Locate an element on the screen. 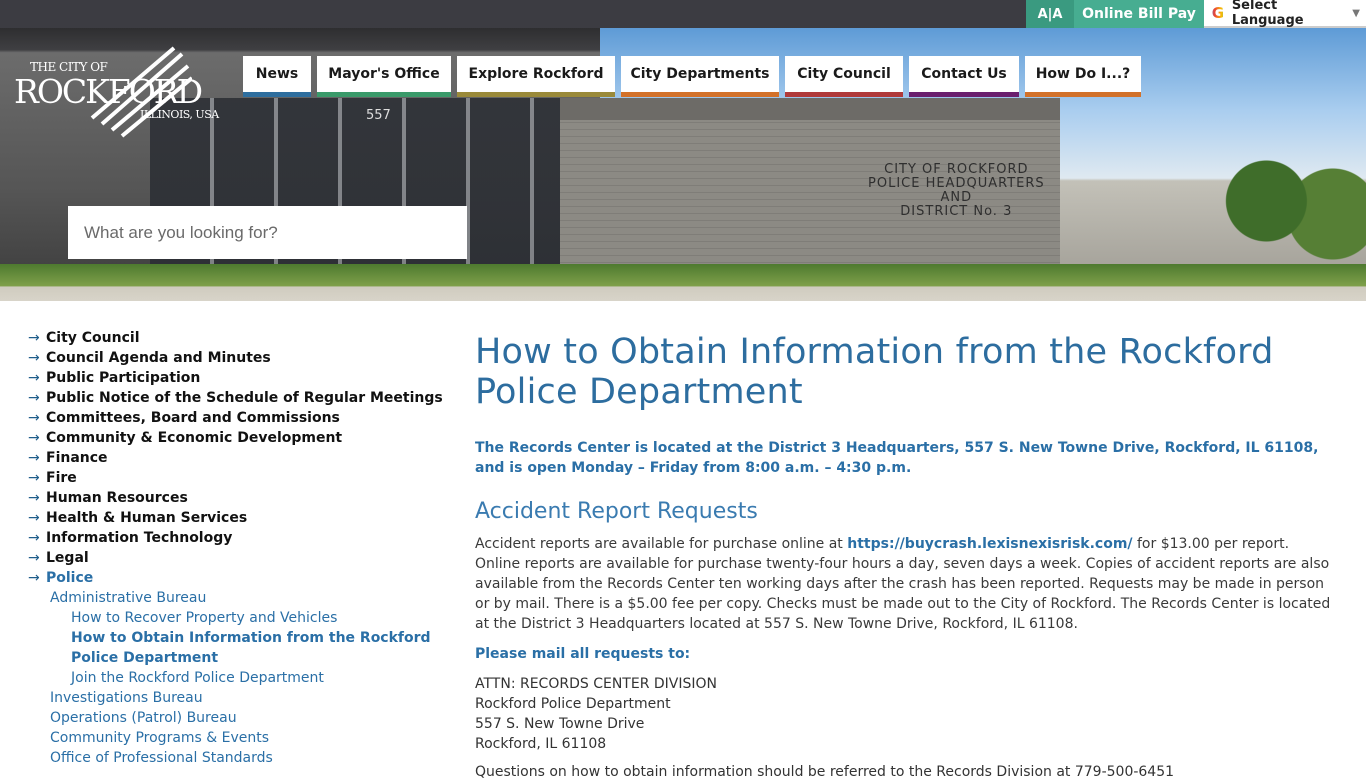  sidebar-item-label: Information Technology is located at coordinates (139, 538).